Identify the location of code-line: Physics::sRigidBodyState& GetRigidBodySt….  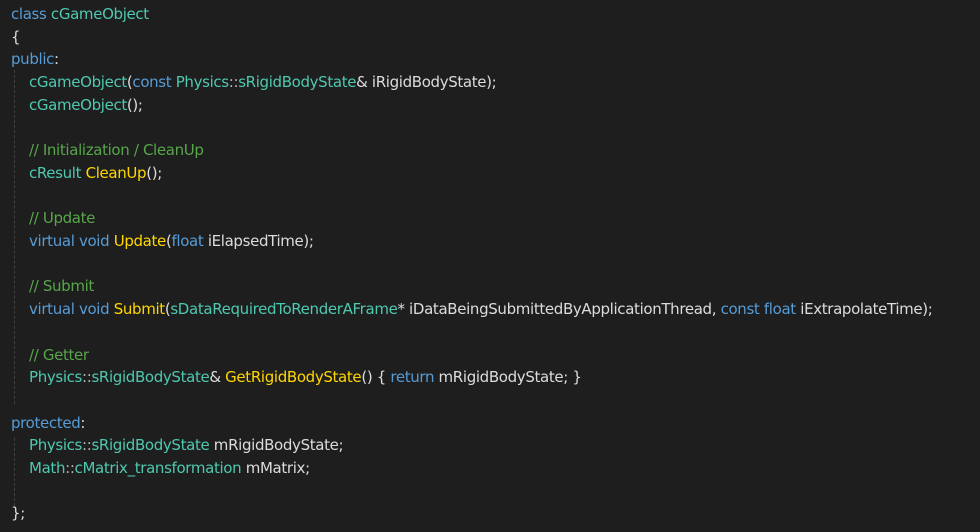
(296, 377).